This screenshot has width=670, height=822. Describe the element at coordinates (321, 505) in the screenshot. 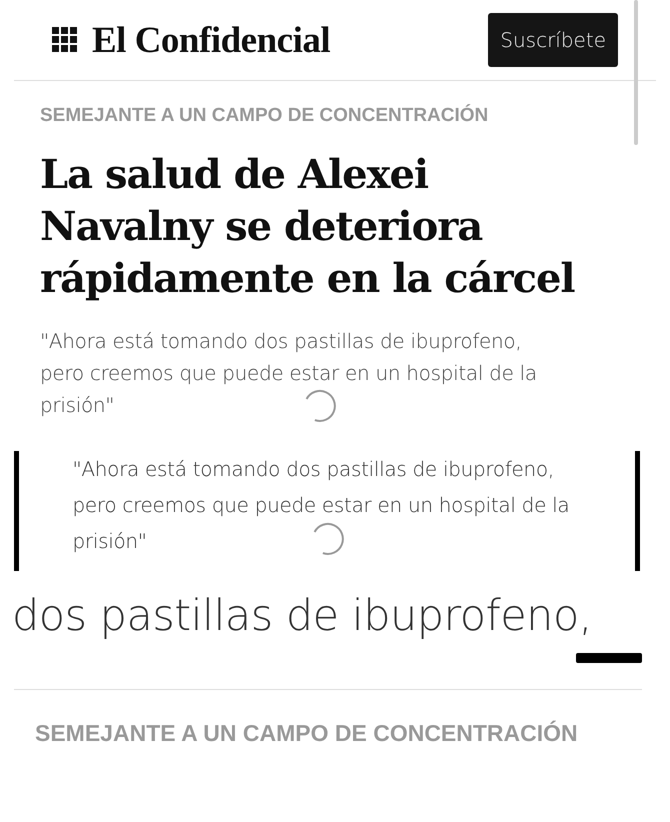

I see `pull-quote: "Ahora está tomando dos pastillas de ibuprofeno, pero creemos que puede estar en un hospital de la prisión"` at that location.